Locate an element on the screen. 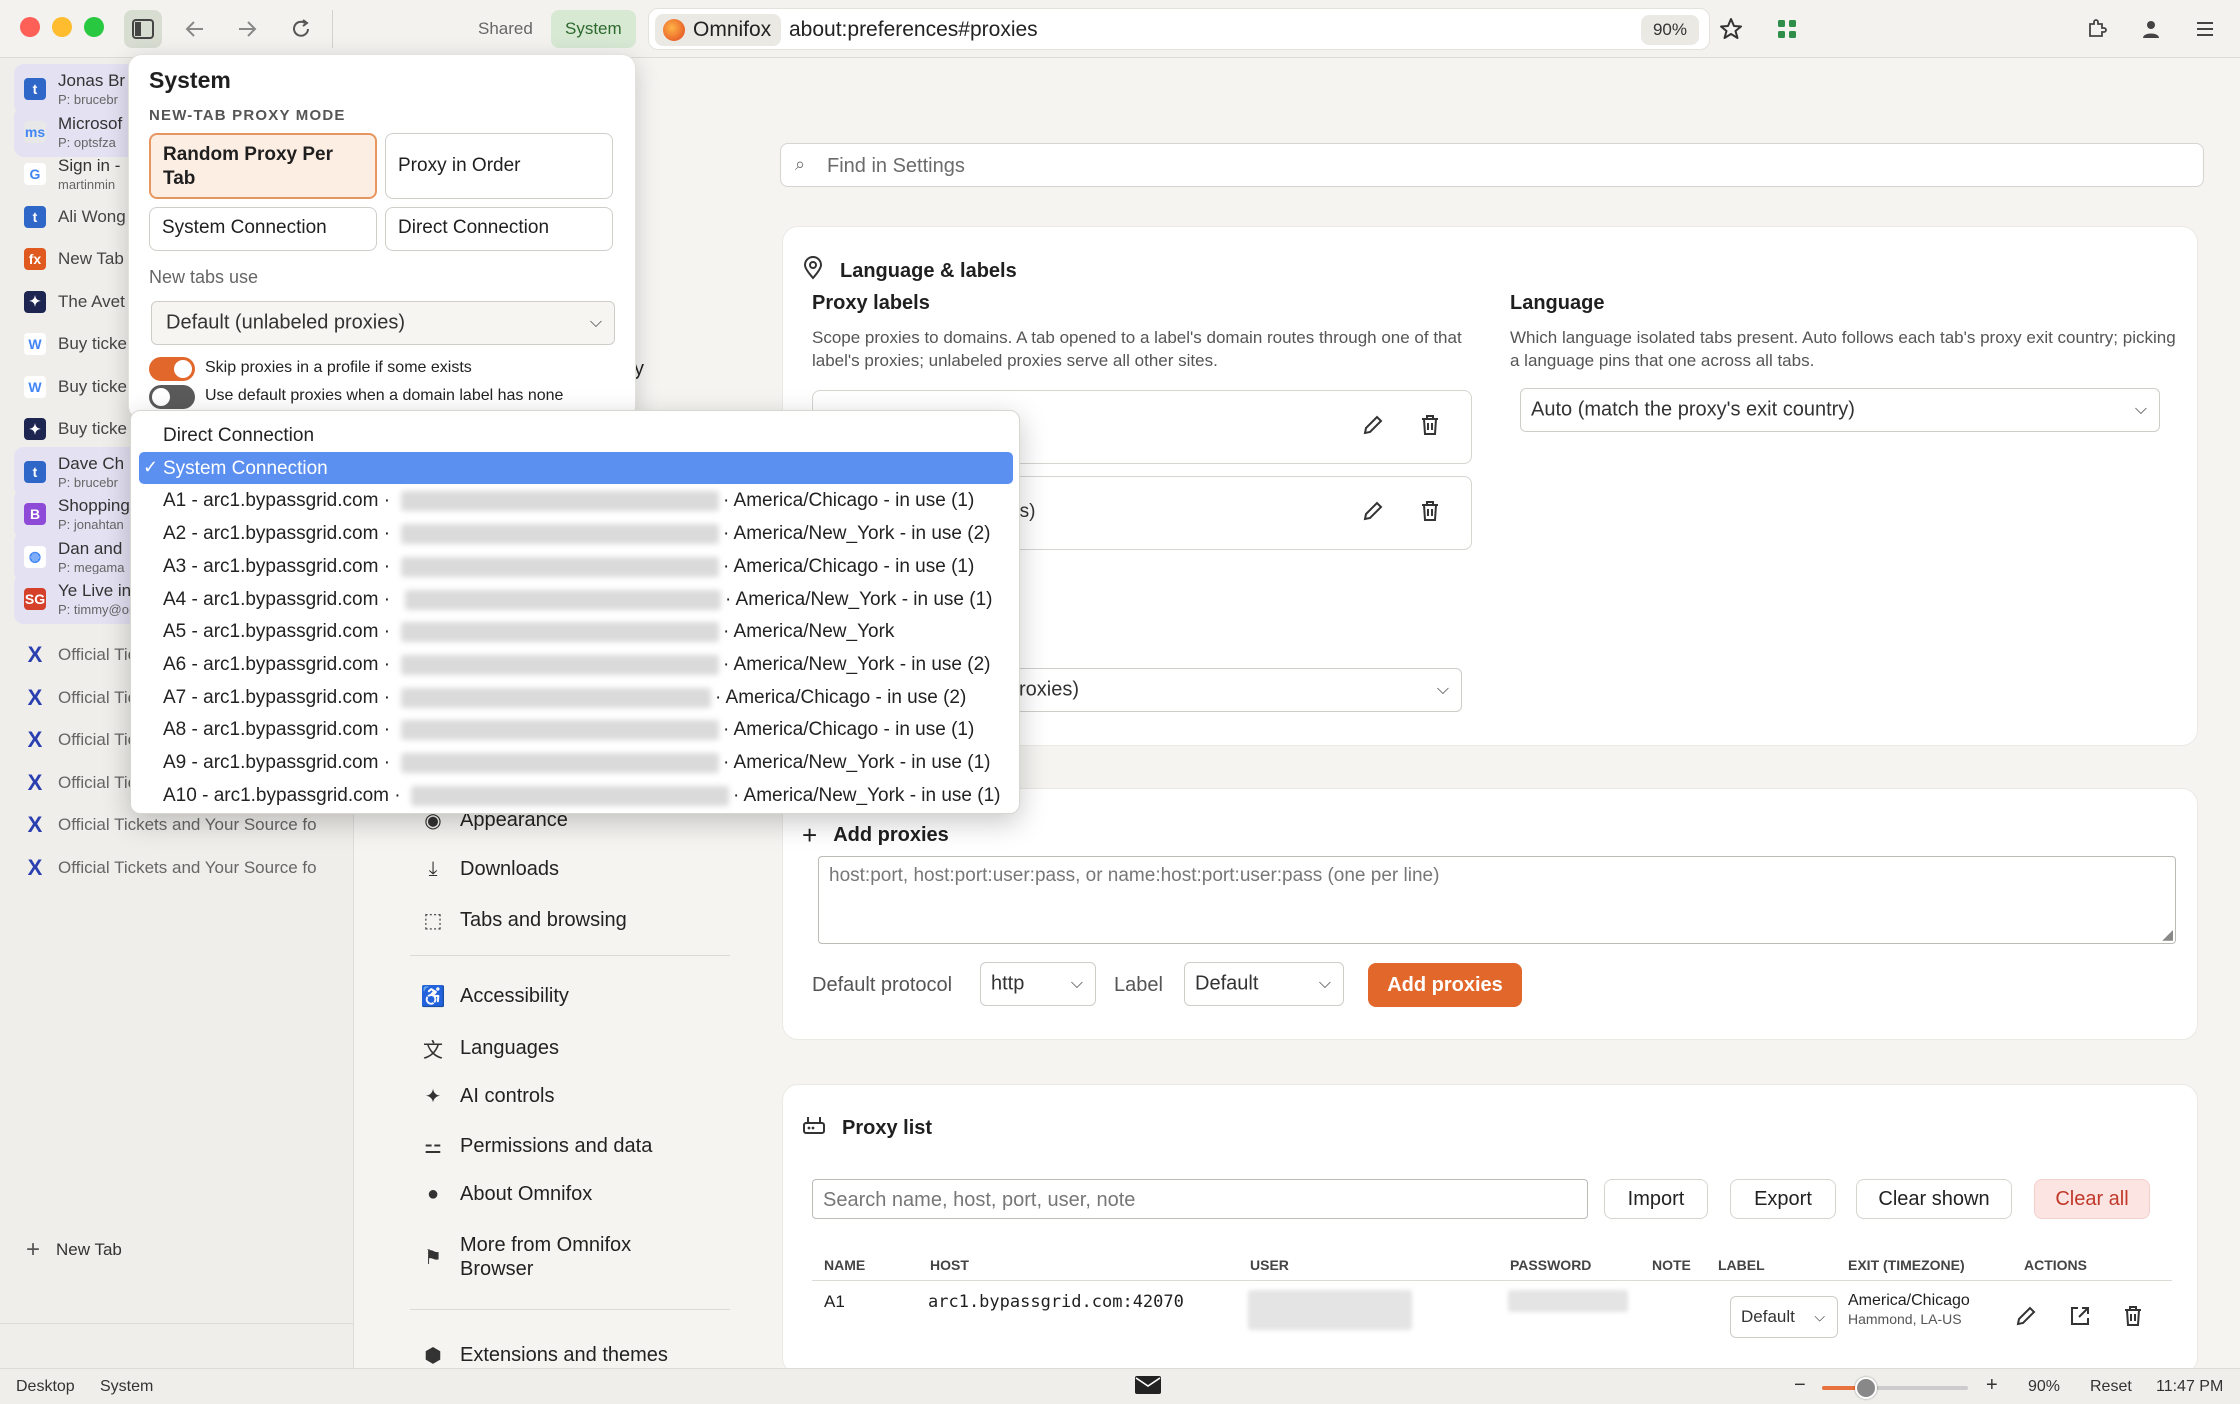  row-label-select: Default ⌵ is located at coordinates (1784, 1317).